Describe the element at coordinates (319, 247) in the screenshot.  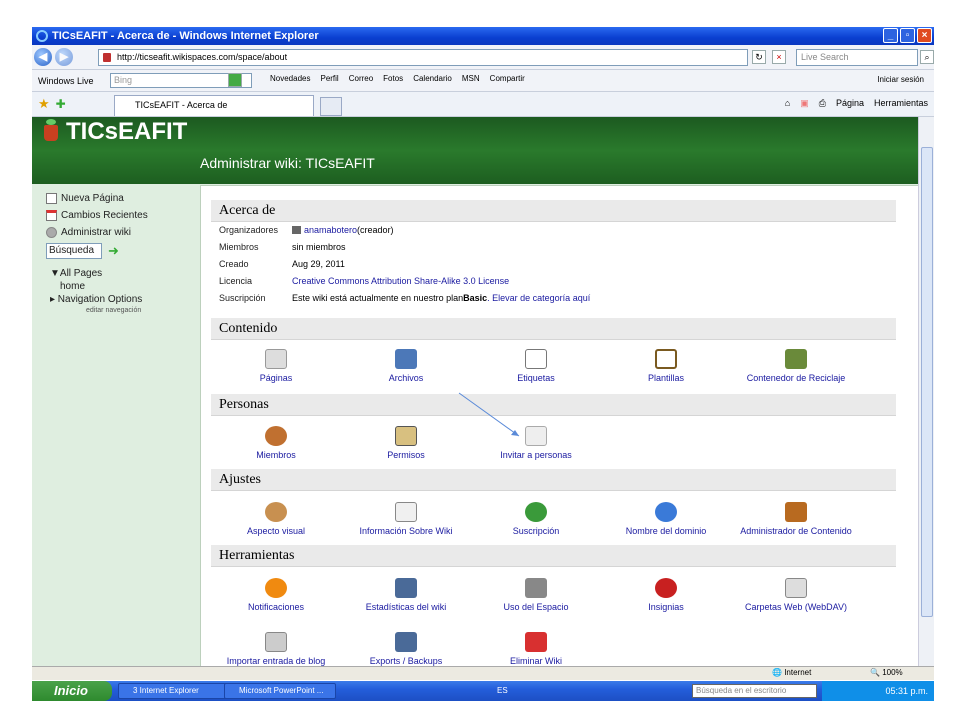
I see `info-value: sin miembros` at that location.